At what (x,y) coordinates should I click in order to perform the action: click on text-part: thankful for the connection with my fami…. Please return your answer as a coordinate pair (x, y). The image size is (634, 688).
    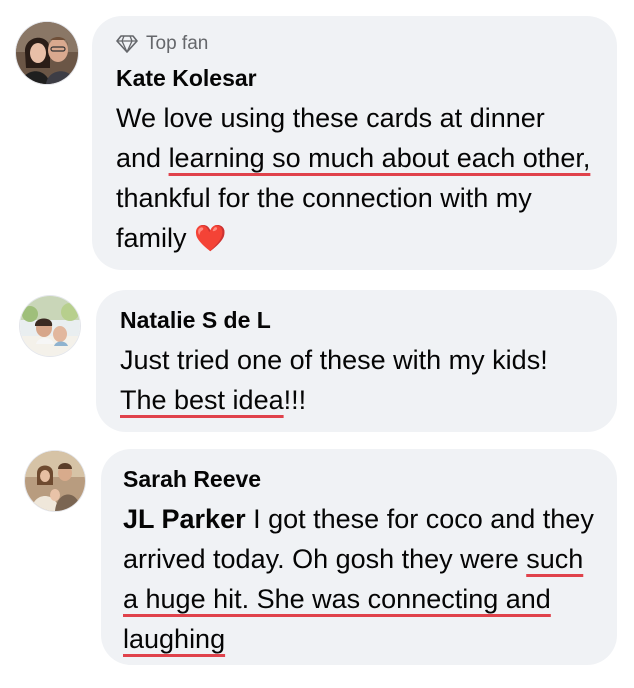
    Looking at the image, I should click on (324, 218).